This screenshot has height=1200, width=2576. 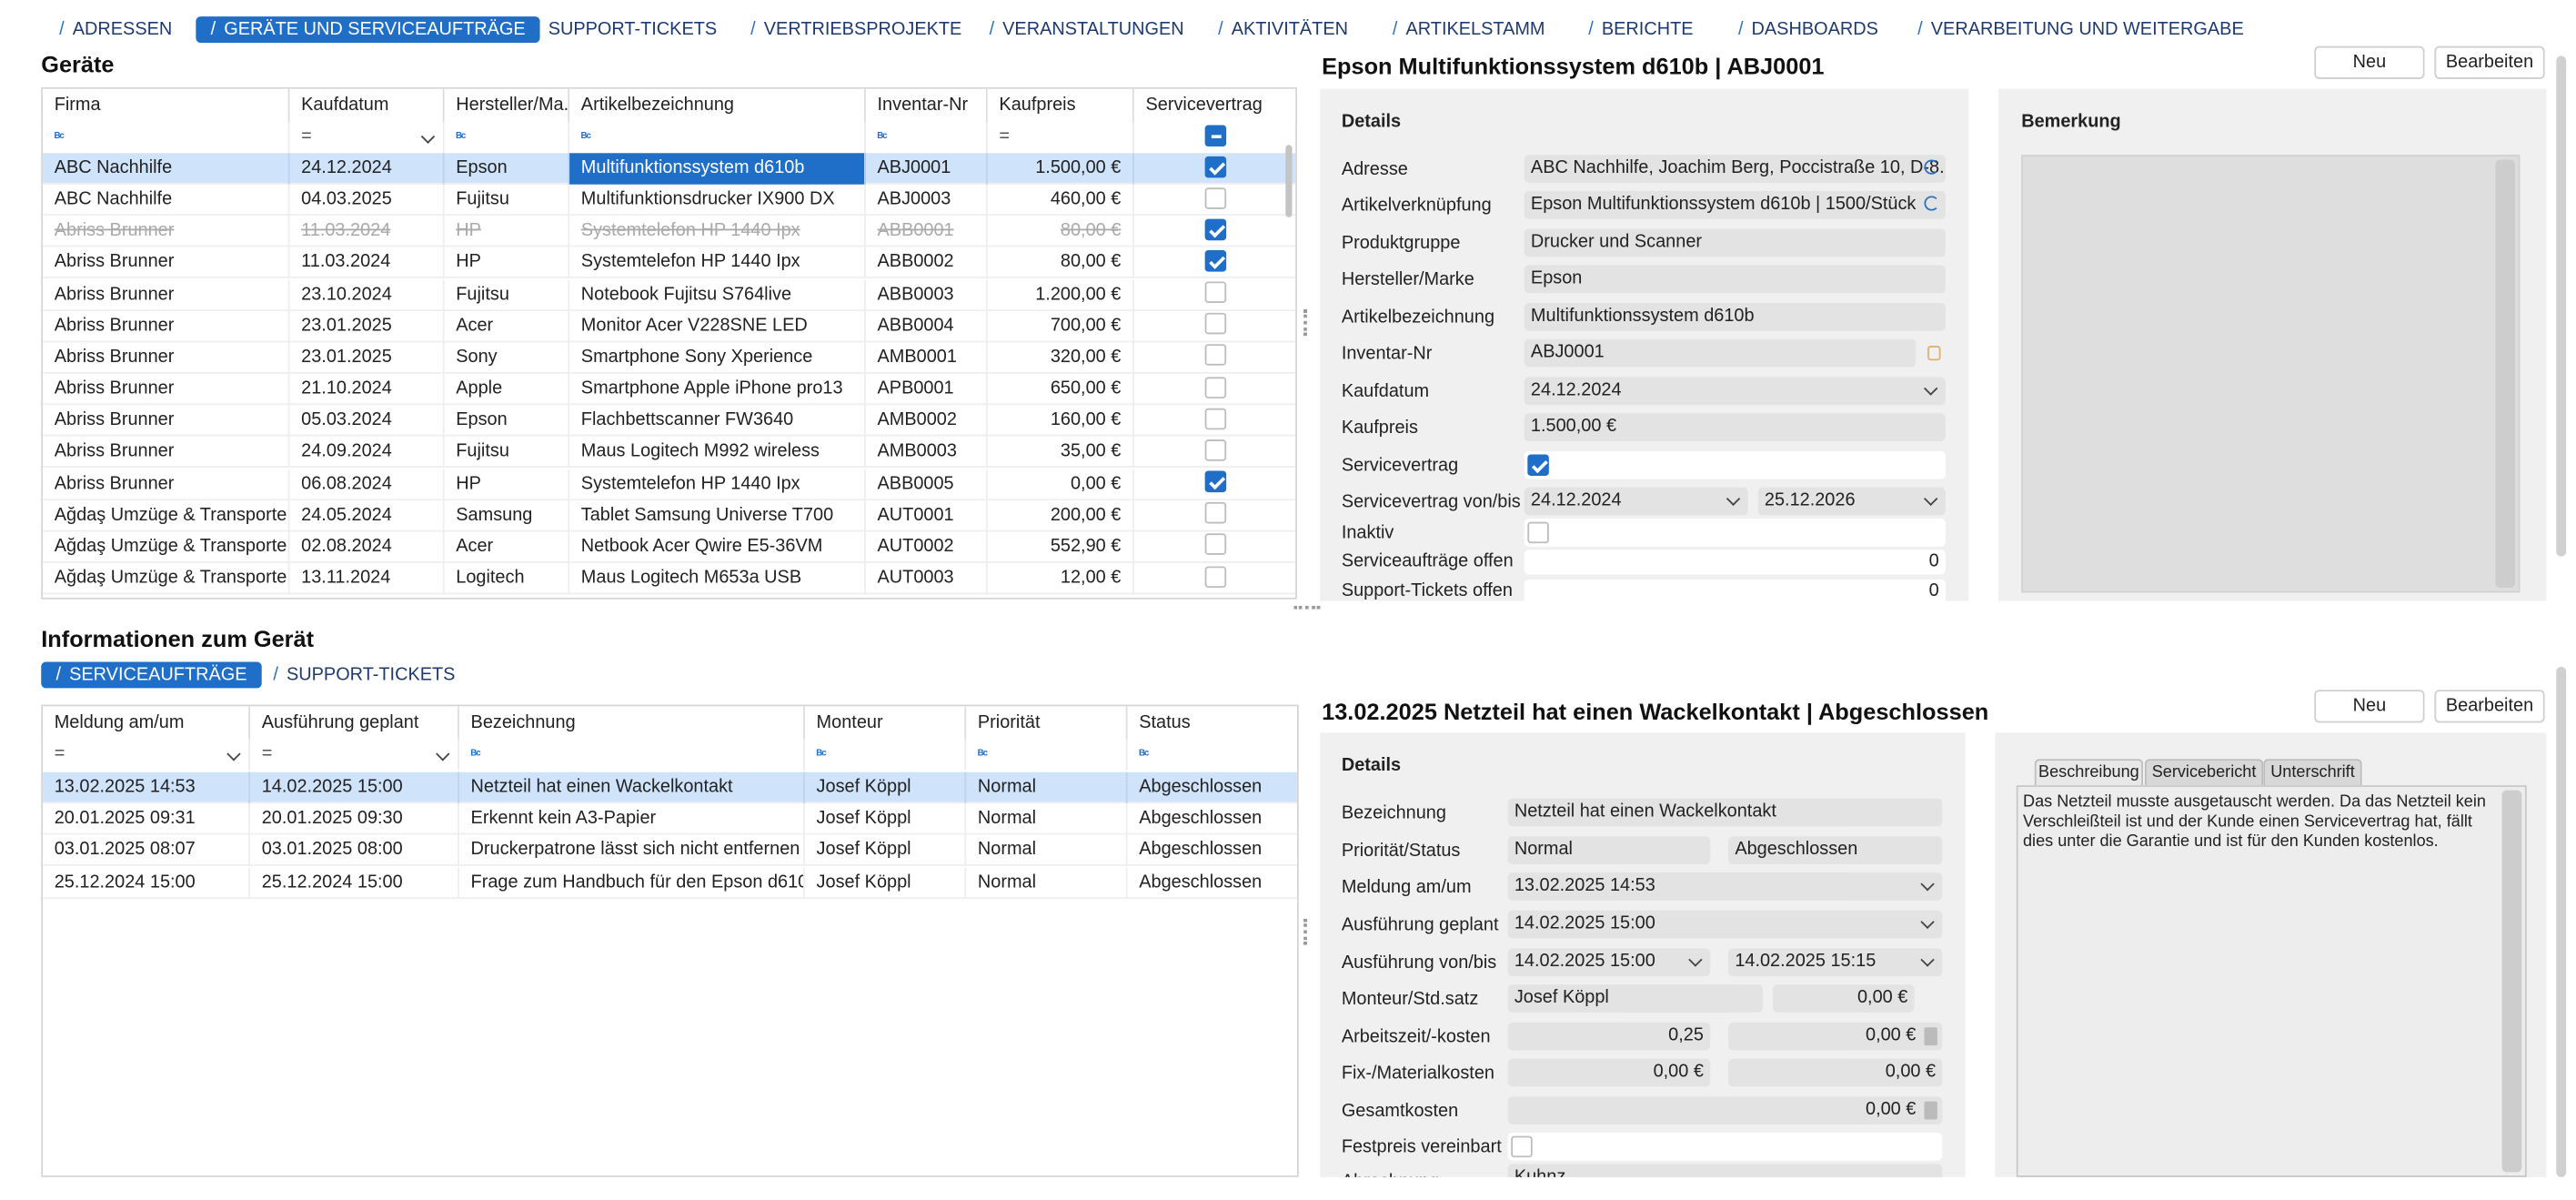 What do you see at coordinates (115, 29) in the screenshot?
I see `nav-tab-0: / ADRESSEN` at bounding box center [115, 29].